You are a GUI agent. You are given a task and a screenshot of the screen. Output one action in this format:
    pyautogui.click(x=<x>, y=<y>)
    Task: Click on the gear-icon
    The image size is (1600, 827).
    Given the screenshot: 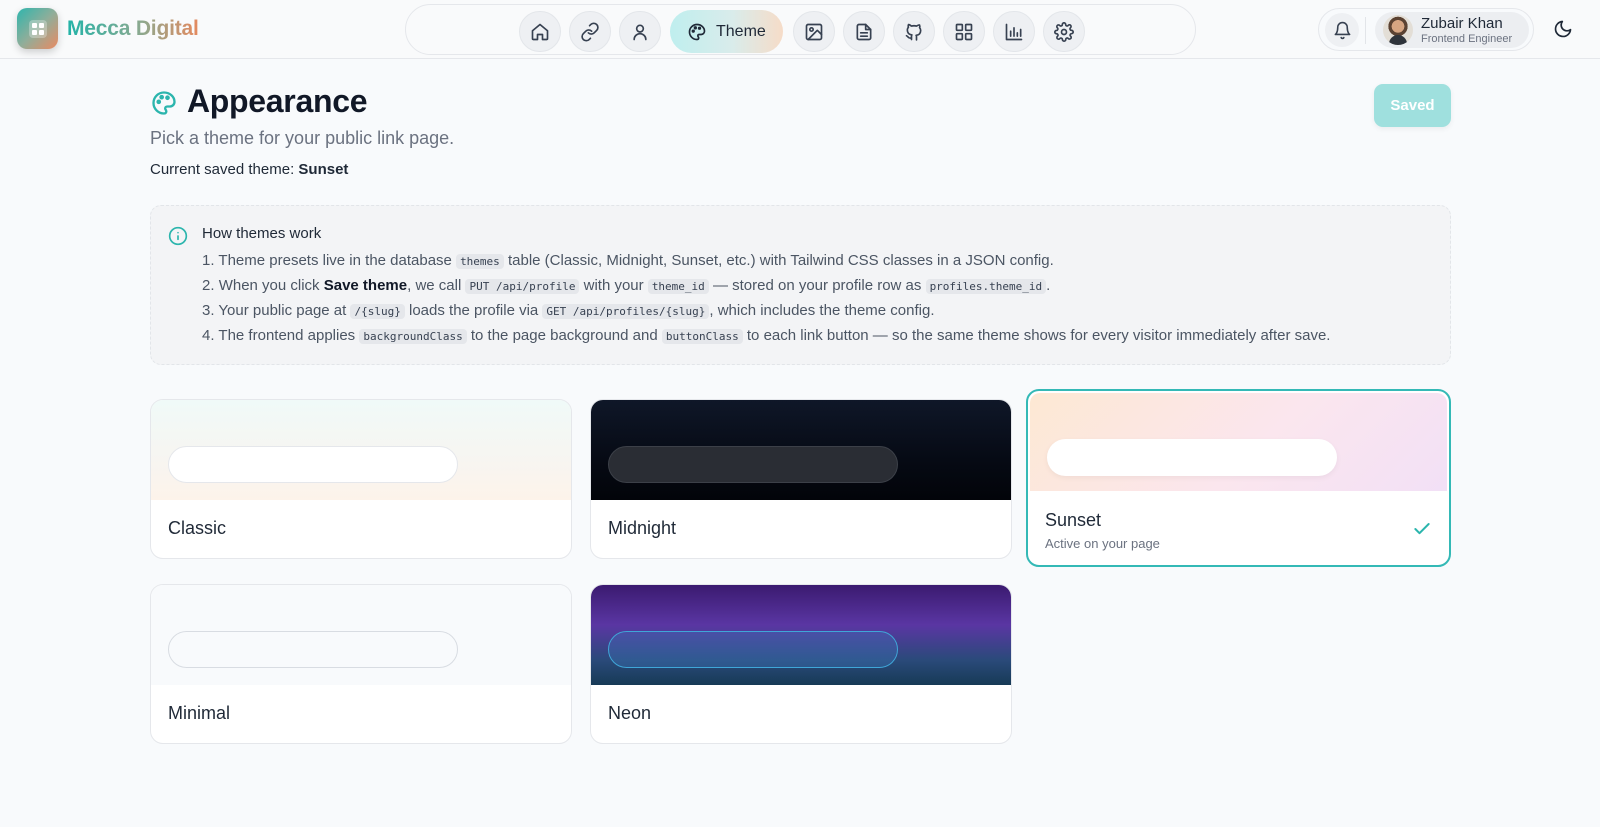 What is the action you would take?
    pyautogui.click(x=1064, y=31)
    